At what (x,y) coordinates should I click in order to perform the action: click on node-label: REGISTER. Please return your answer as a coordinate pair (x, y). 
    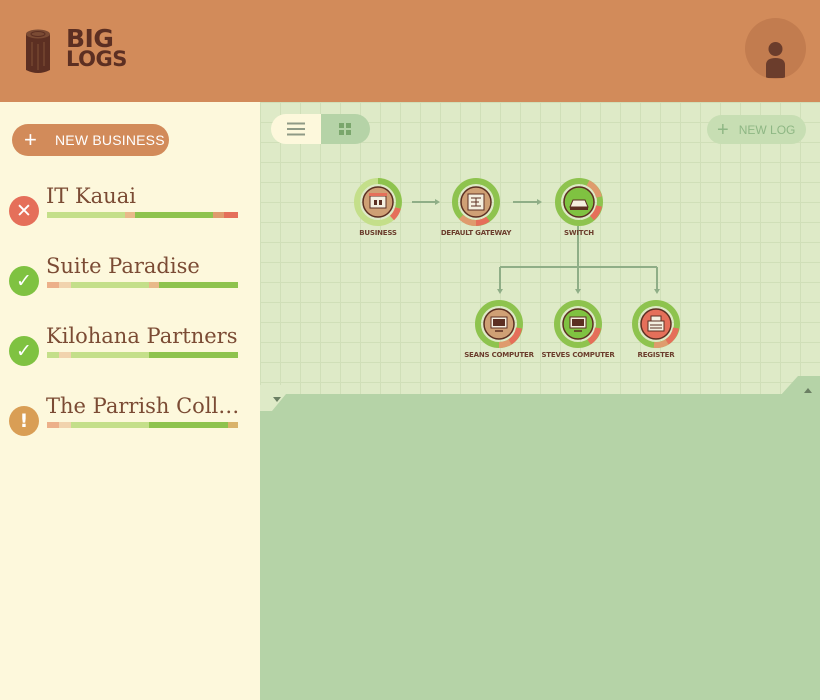
    Looking at the image, I should click on (656, 355).